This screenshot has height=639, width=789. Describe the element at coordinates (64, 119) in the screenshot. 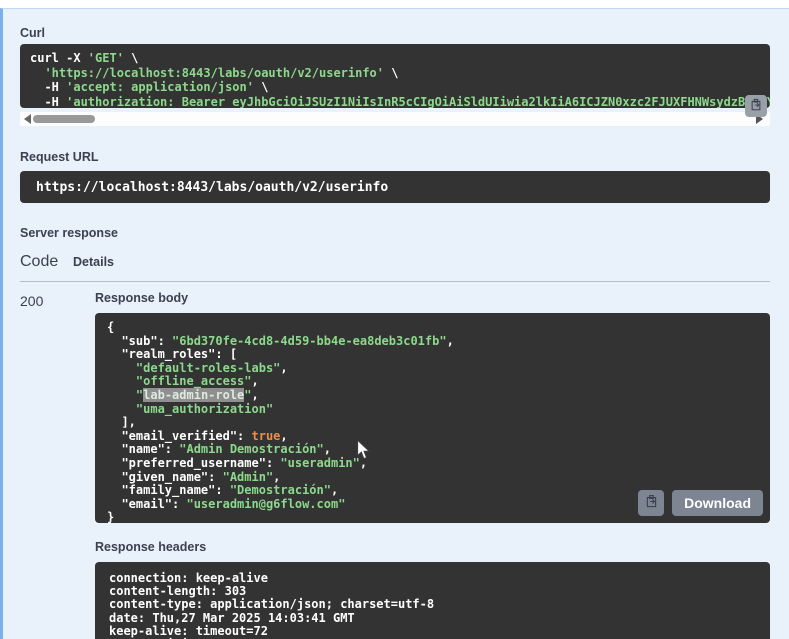

I see `scrollbar-thumb` at that location.